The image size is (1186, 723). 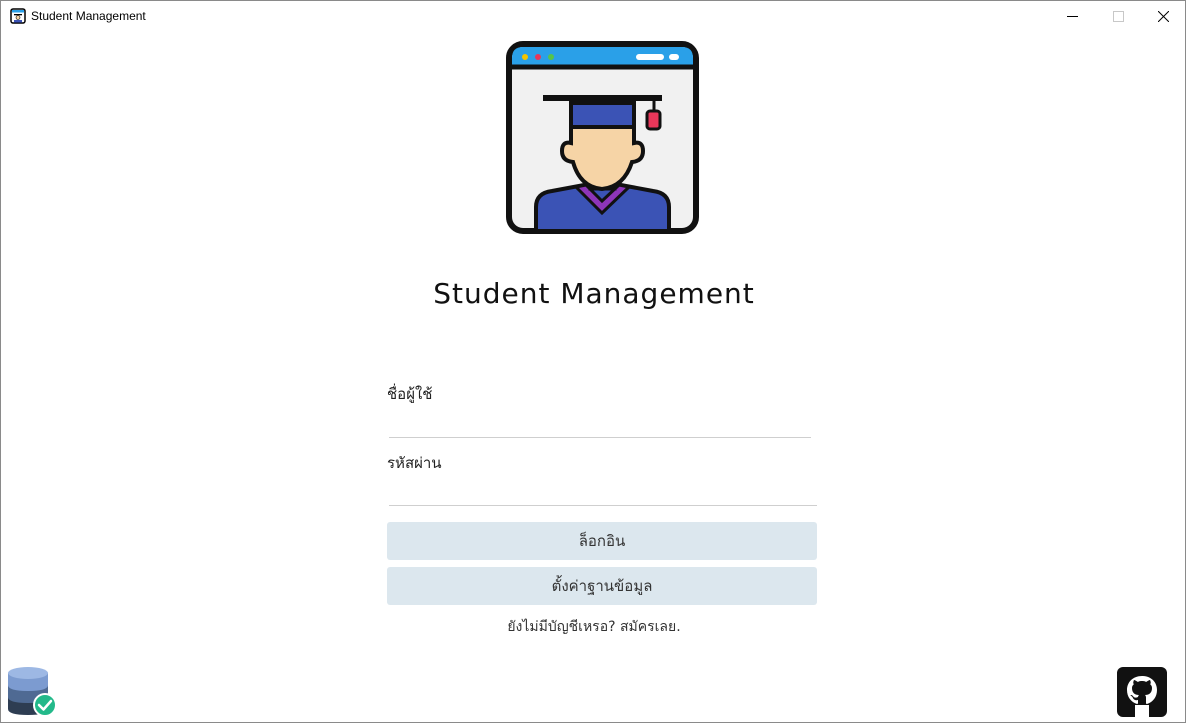 What do you see at coordinates (603, 491) in the screenshot?
I see `password-input` at bounding box center [603, 491].